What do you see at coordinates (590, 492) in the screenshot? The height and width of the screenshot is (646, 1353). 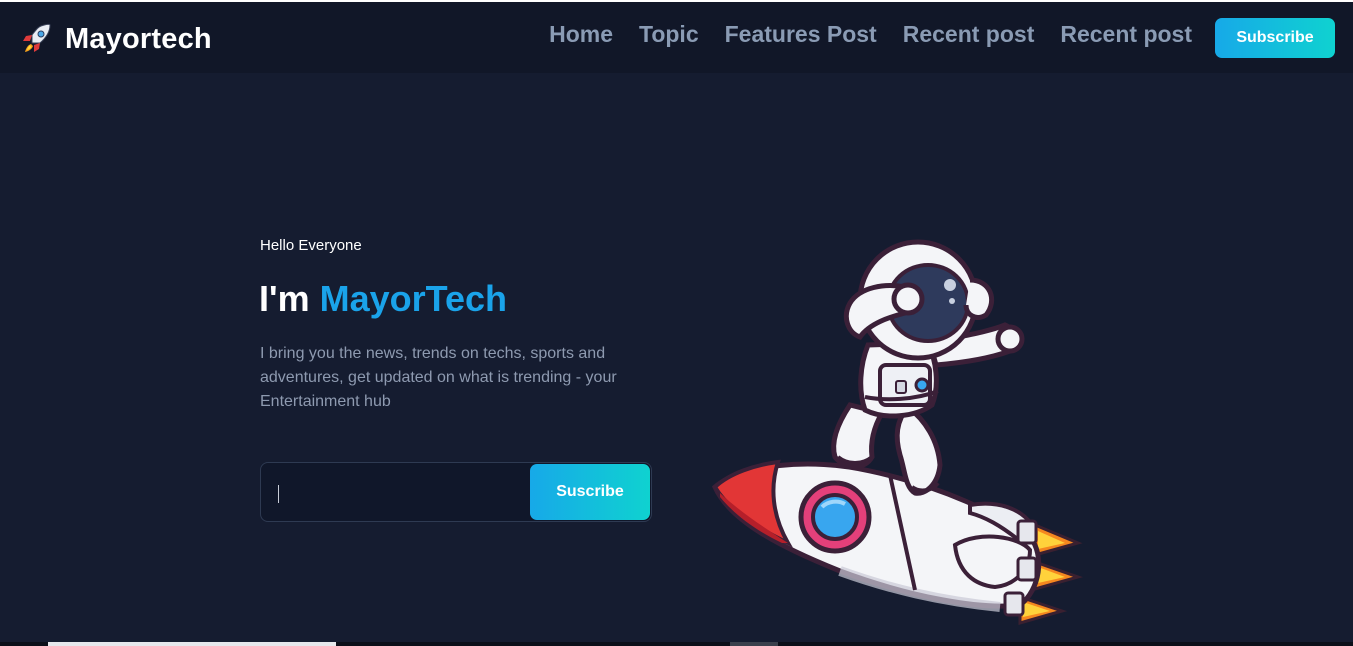 I see `suscribe-submit-button: Suscribe` at bounding box center [590, 492].